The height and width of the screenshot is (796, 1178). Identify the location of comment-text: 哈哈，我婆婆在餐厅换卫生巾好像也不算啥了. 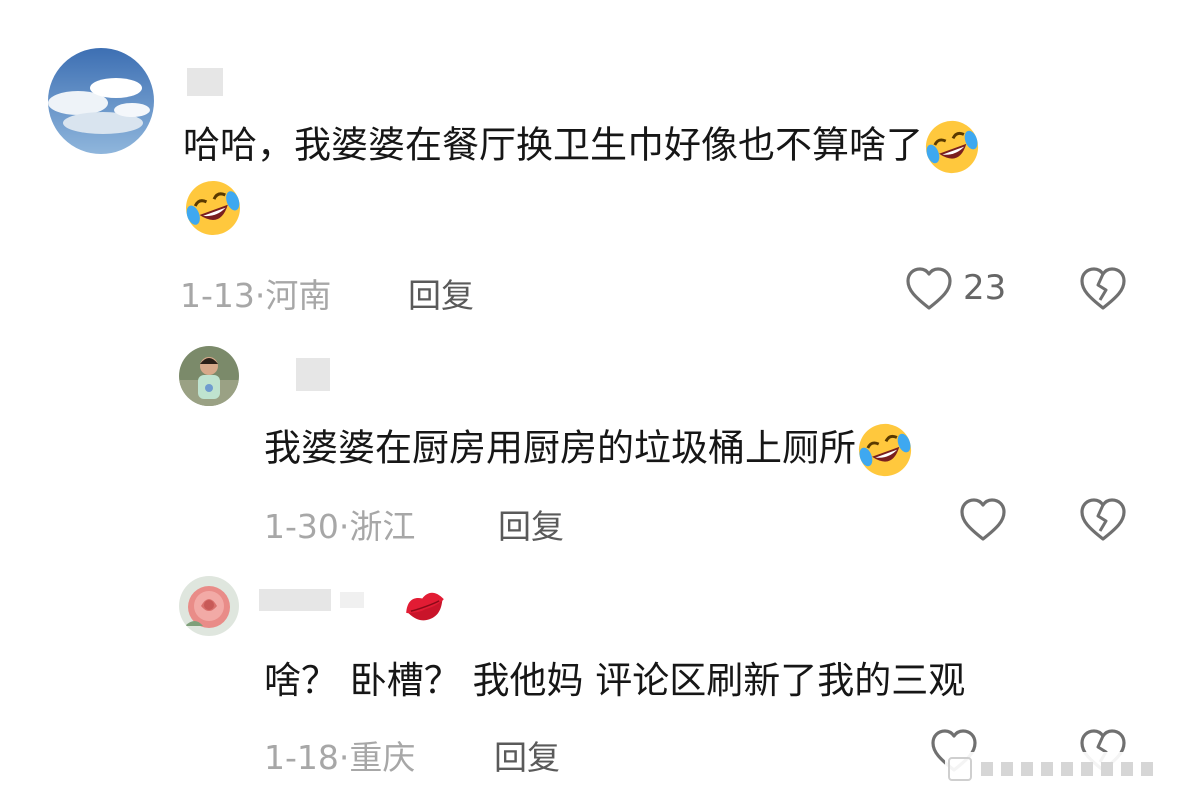
(553, 145).